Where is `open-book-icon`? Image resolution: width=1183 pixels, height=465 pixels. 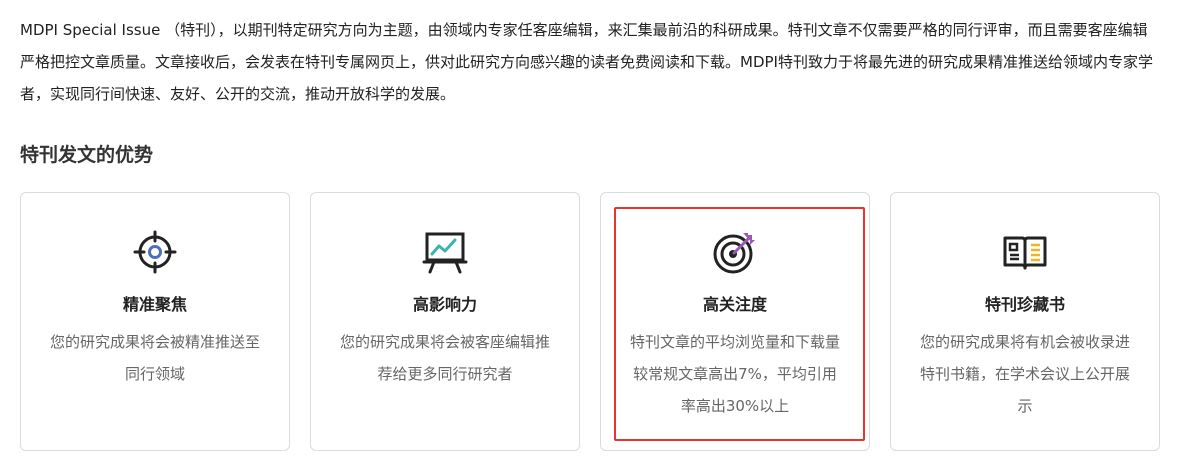 open-book-icon is located at coordinates (1025, 252).